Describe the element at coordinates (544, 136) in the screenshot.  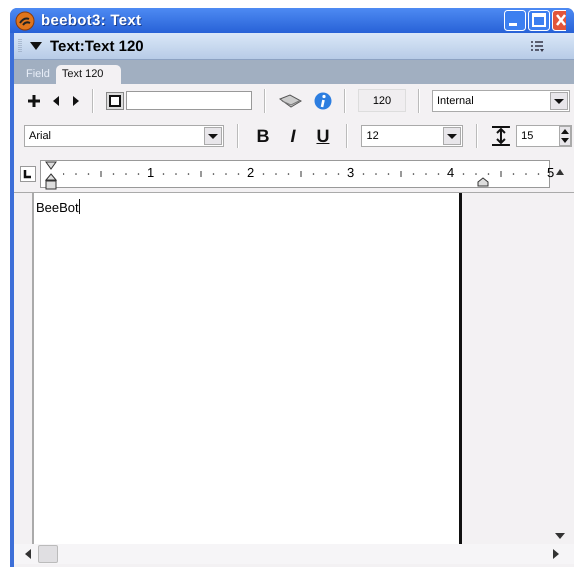
I see `line-spacing-field: 15` at that location.